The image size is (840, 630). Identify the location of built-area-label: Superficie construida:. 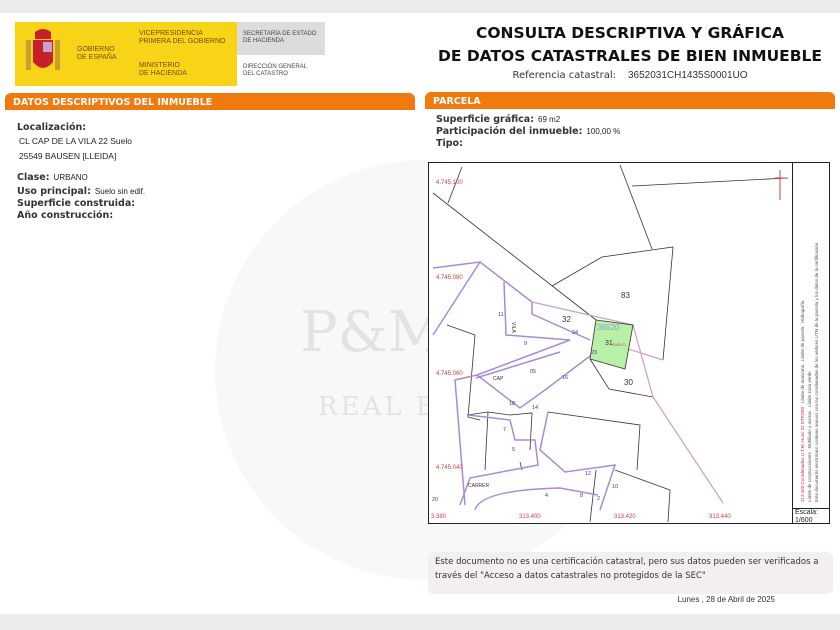
(76, 203).